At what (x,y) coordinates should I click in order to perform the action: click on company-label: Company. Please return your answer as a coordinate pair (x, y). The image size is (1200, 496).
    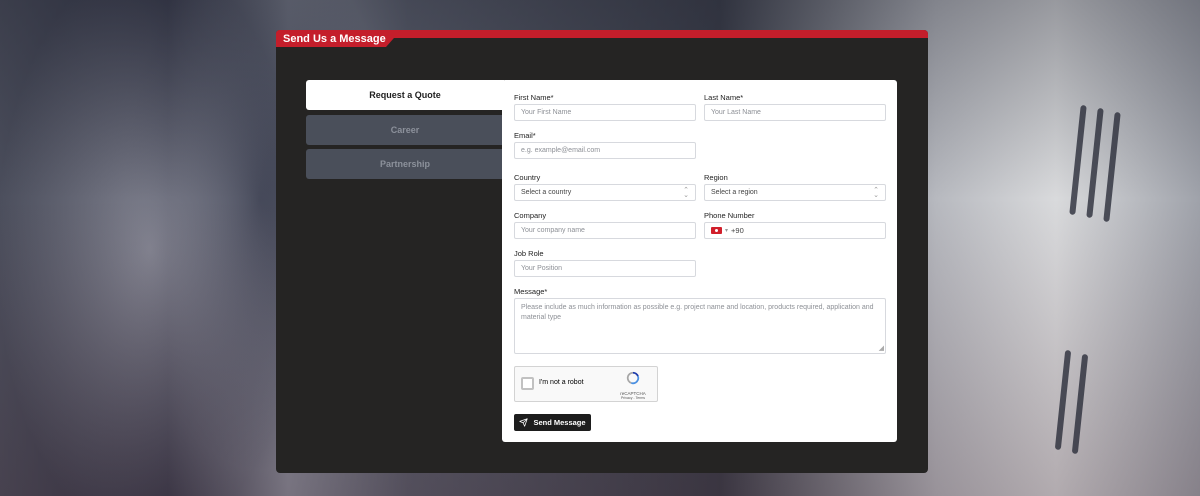
    Looking at the image, I should click on (530, 215).